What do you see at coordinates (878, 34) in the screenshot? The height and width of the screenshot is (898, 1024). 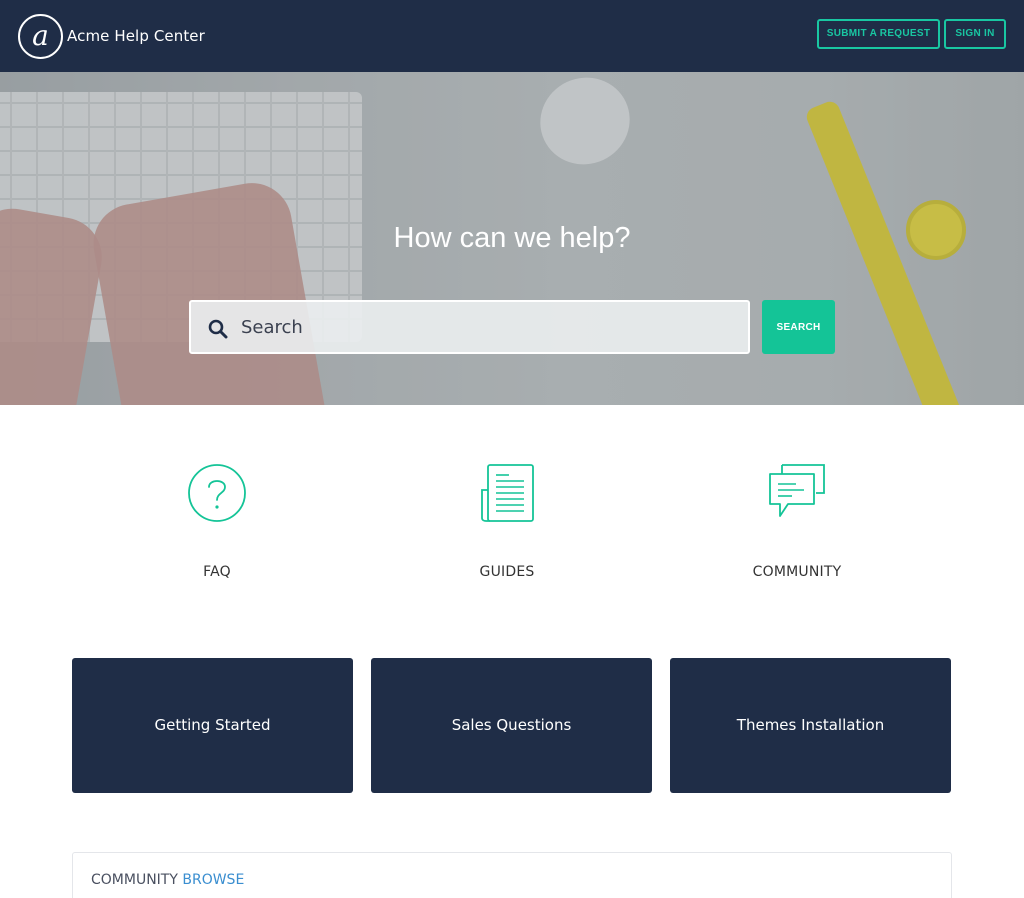 I see `submit-request-button: SUBMIT A REQUEST` at bounding box center [878, 34].